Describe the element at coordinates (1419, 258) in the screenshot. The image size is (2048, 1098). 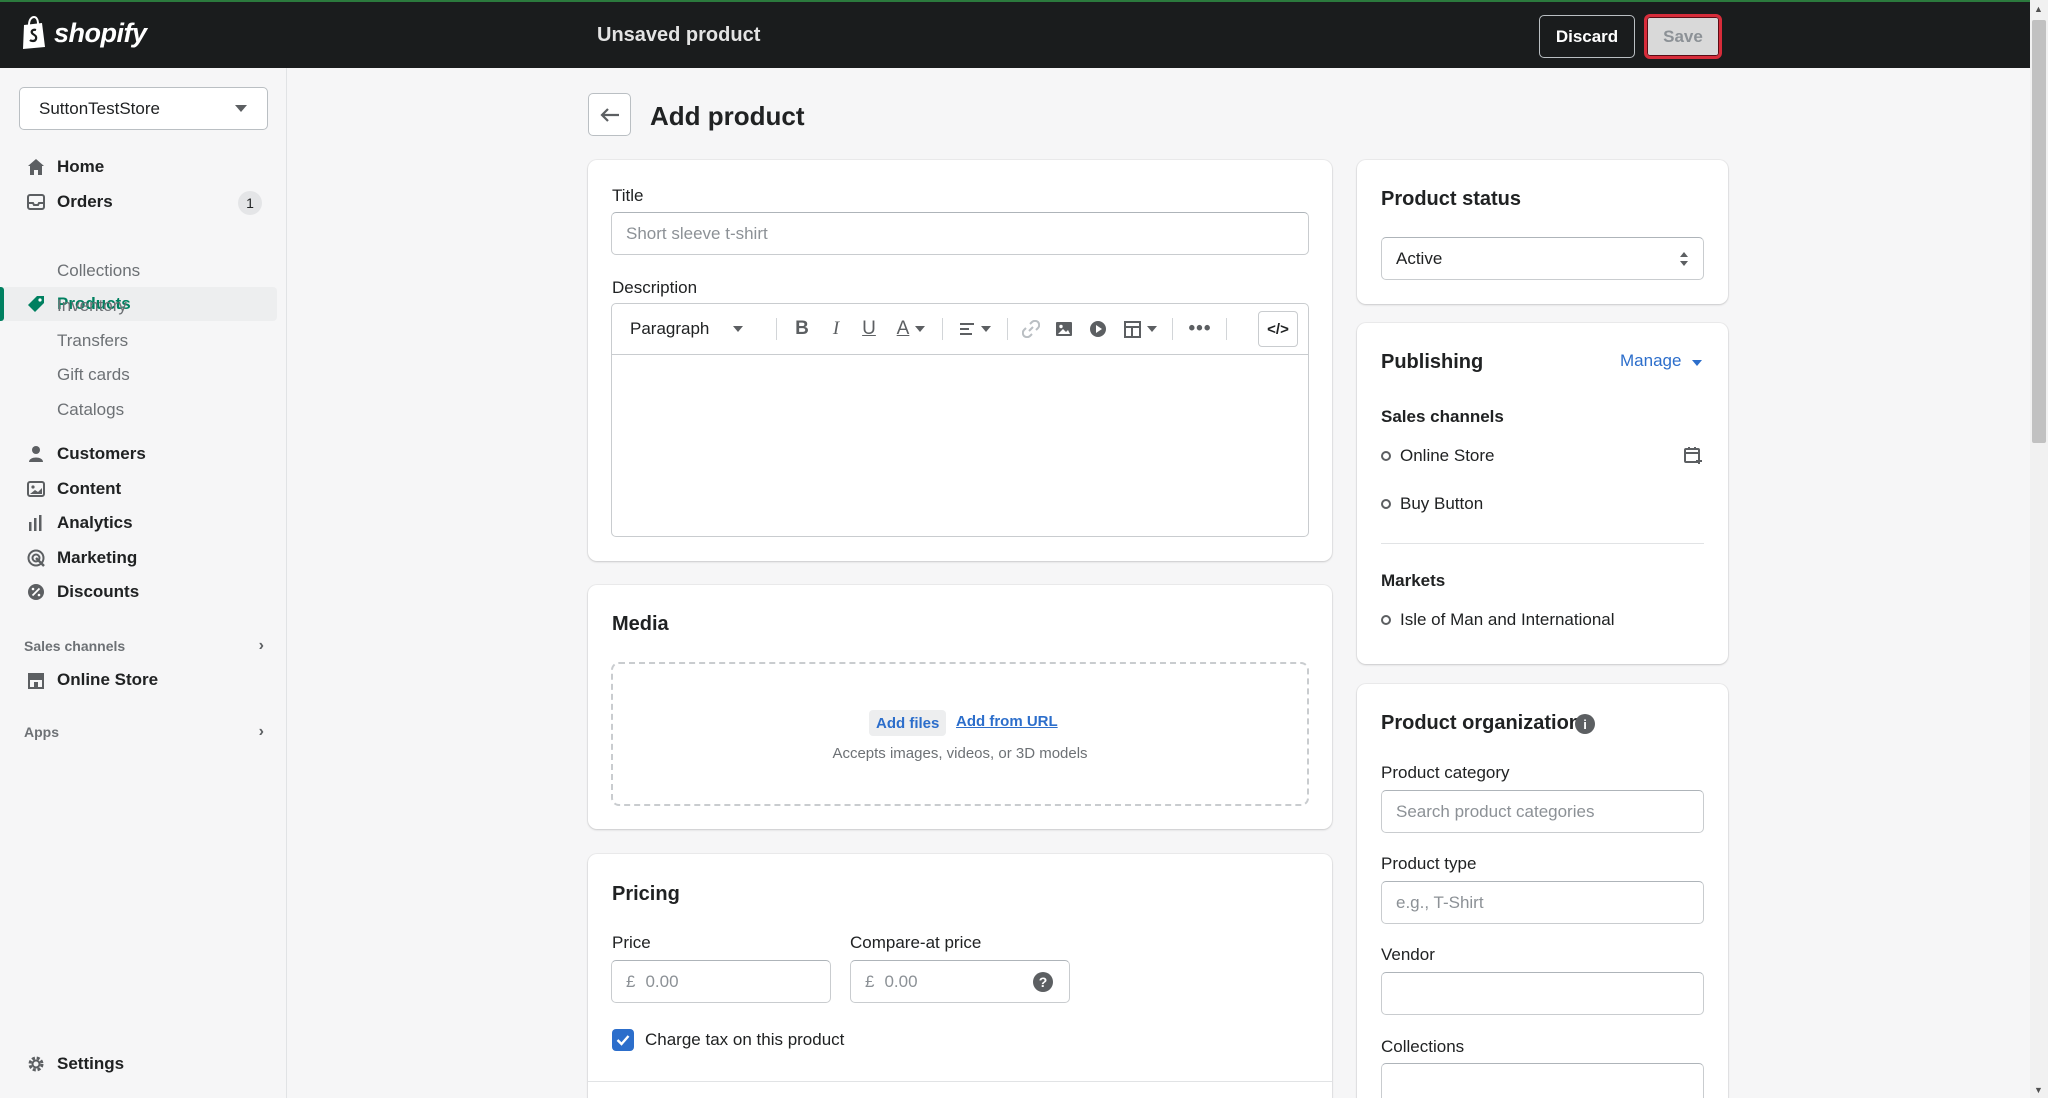
I see `product-status-value: Active` at that location.